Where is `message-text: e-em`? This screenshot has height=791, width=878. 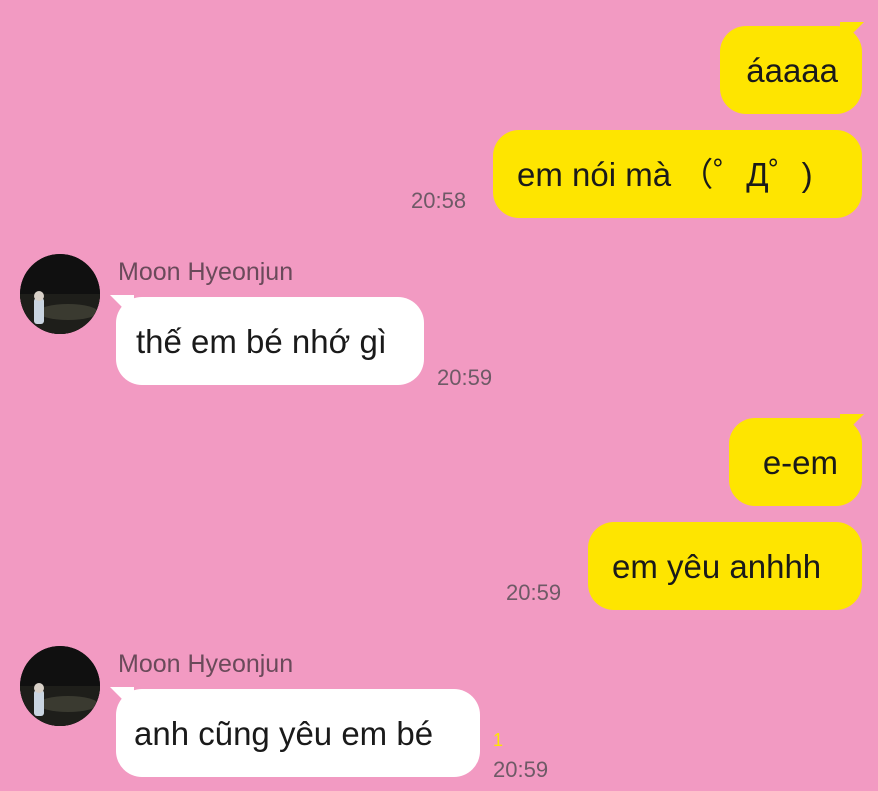
message-text: e-em is located at coordinates (800, 462).